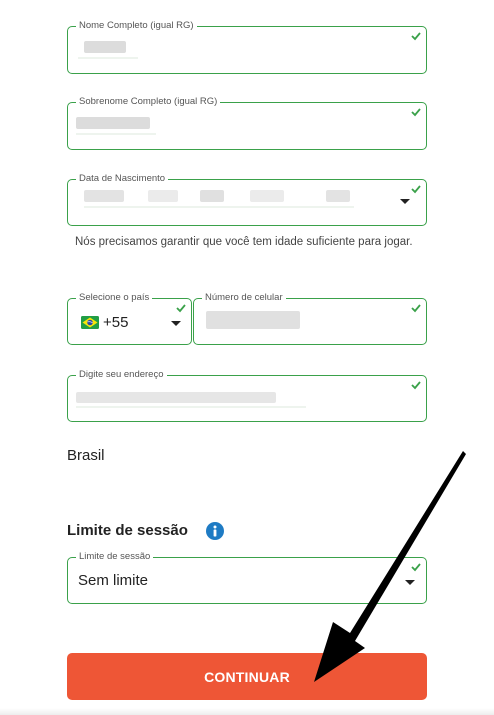 This screenshot has width=494, height=715. What do you see at coordinates (247, 199) in the screenshot?
I see `birth-date-select: Data de Nascimento` at bounding box center [247, 199].